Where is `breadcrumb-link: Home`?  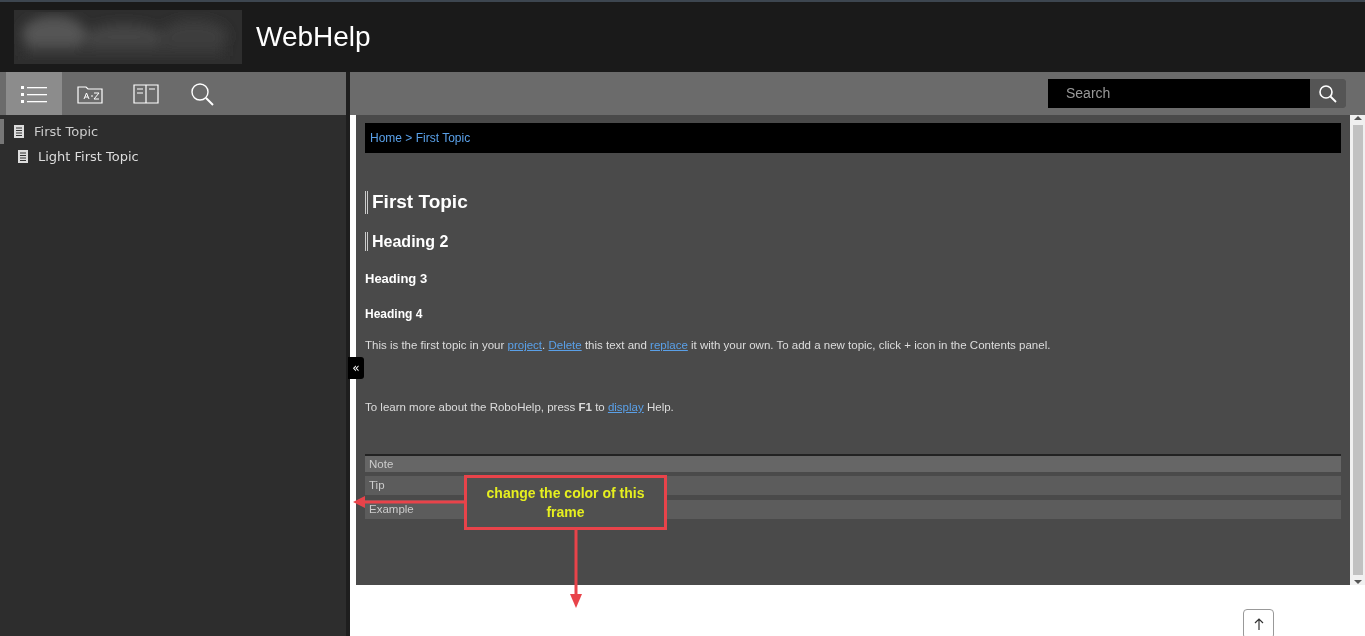
breadcrumb-link: Home is located at coordinates (386, 138).